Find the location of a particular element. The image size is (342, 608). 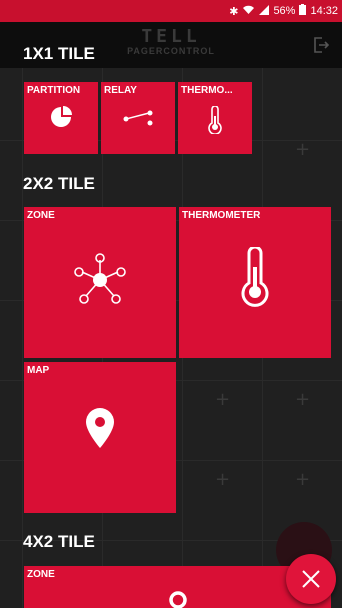

close-icon is located at coordinates (311, 579).